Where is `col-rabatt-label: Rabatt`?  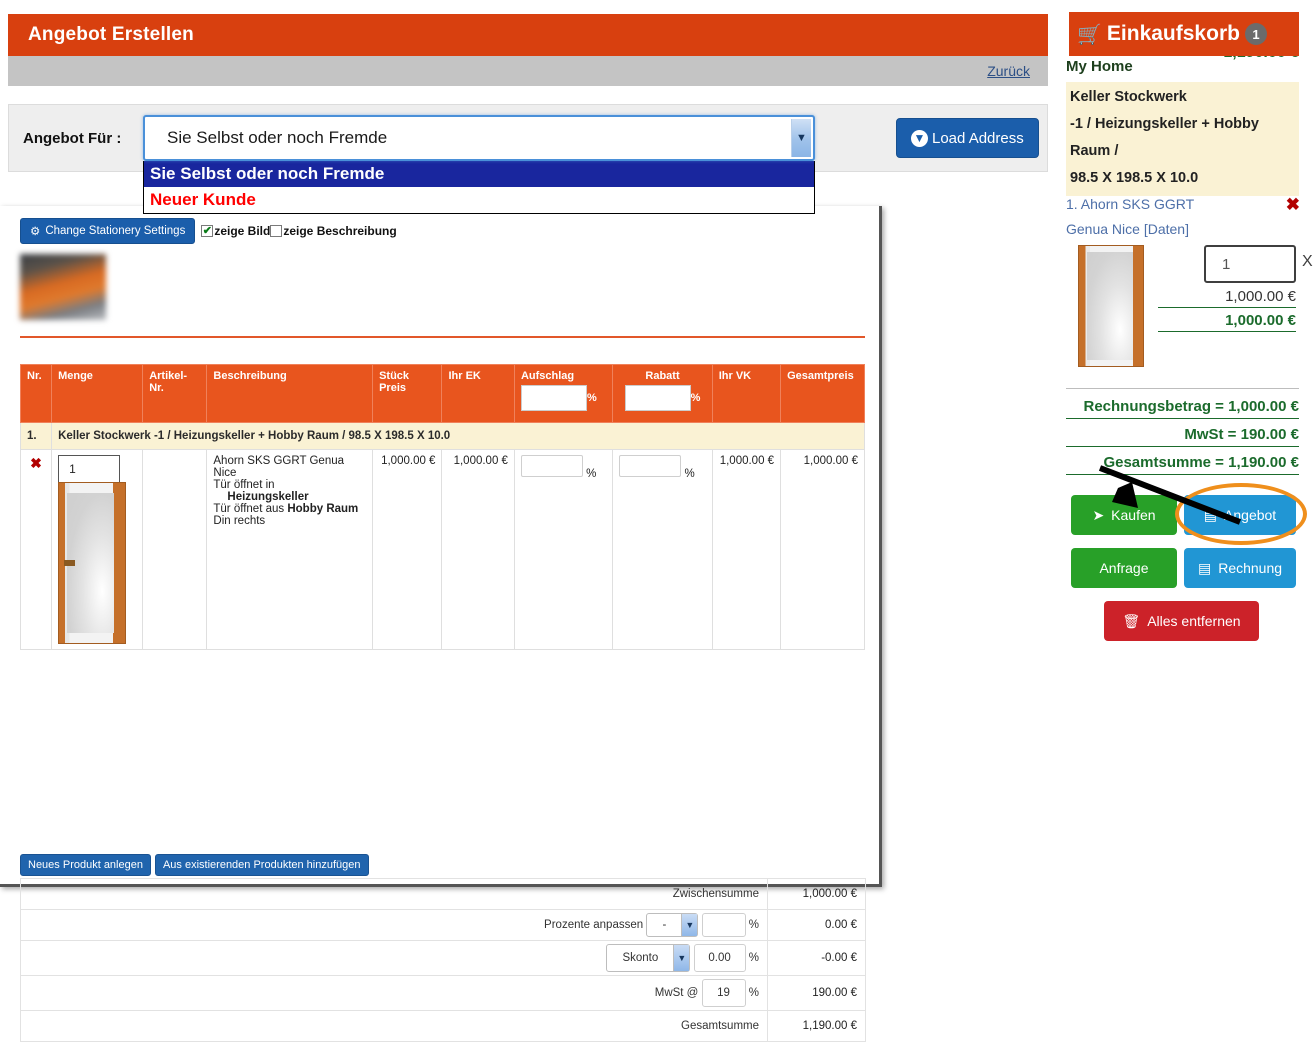 col-rabatt-label: Rabatt is located at coordinates (662, 376).